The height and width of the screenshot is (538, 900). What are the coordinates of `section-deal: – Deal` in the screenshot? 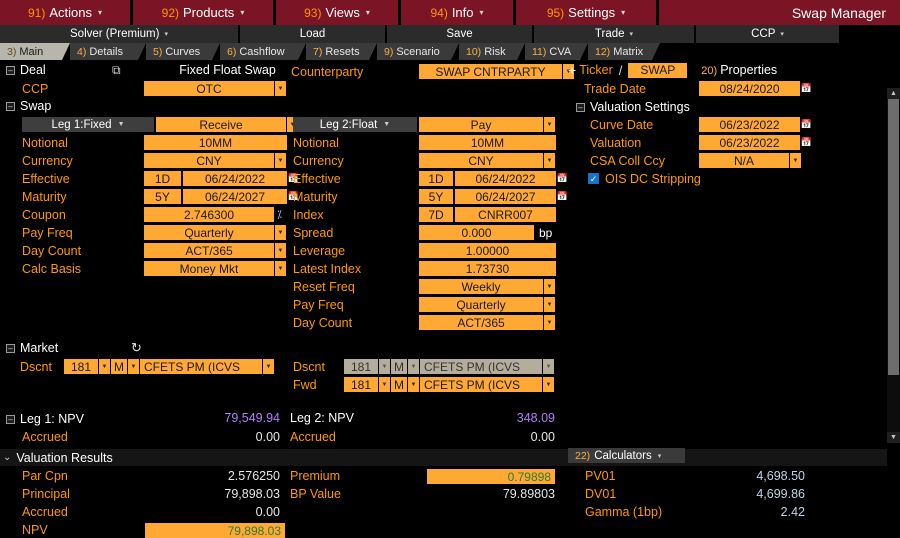 It's located at (26, 70).